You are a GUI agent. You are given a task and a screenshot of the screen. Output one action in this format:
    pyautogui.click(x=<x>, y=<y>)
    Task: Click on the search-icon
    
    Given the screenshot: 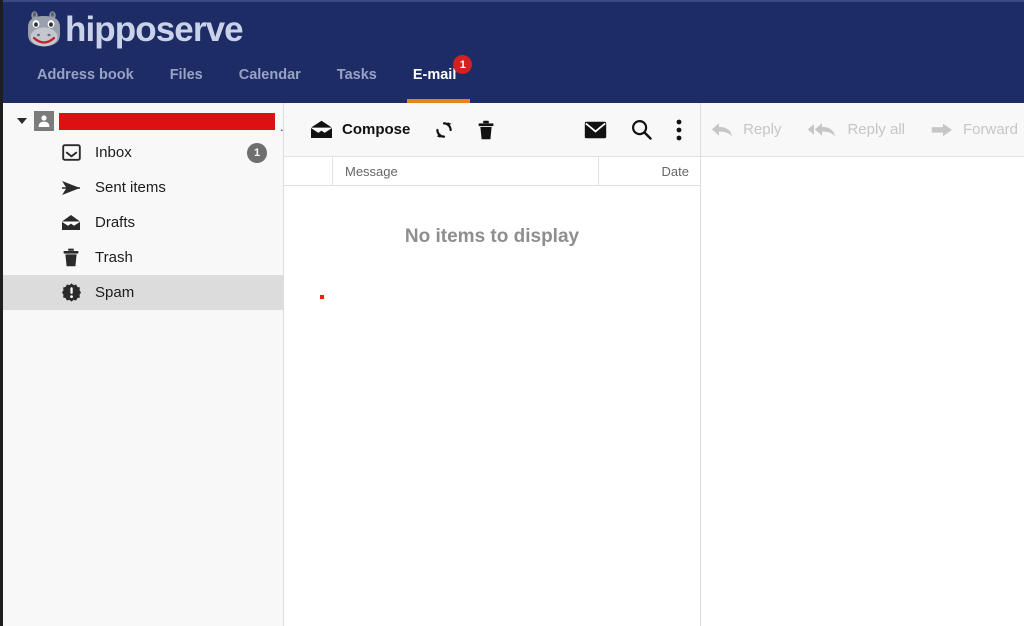 What is the action you would take?
    pyautogui.click(x=641, y=129)
    